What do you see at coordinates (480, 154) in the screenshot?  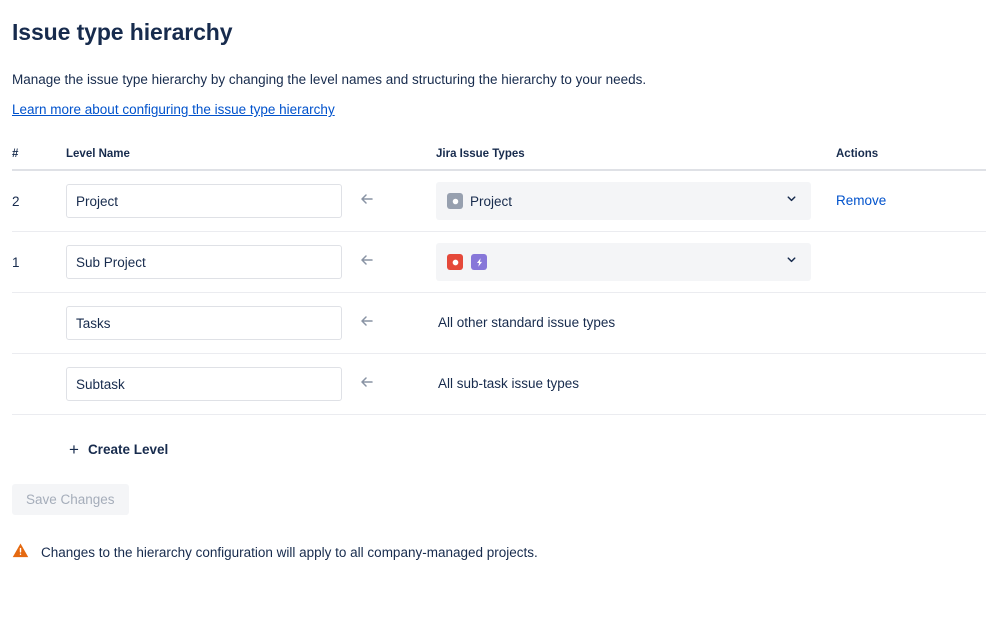 I see `column-header-jira-issue-types: Jira Issue Types` at bounding box center [480, 154].